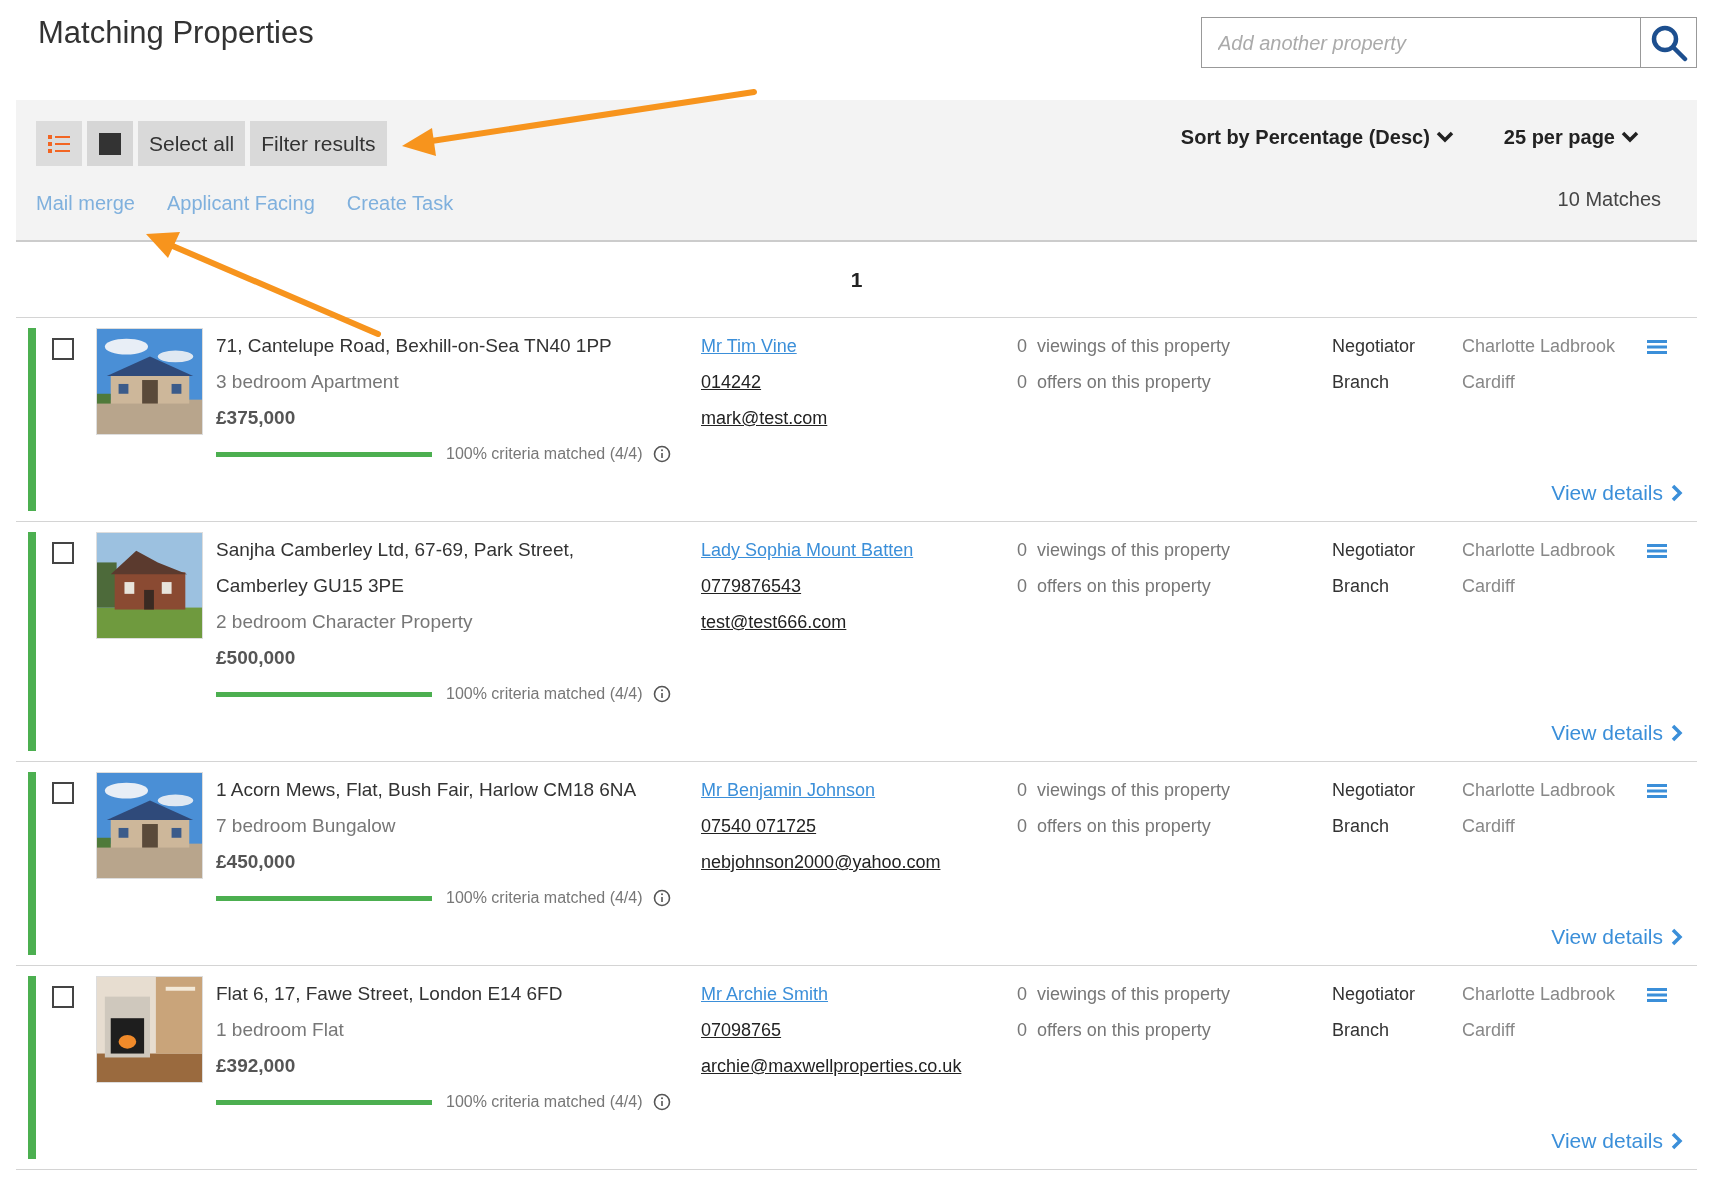 The width and height of the screenshot is (1732, 1180). Describe the element at coordinates (390, 994) in the screenshot. I see `property-address: Flat 6, 17, Fawe Street, London E14 6FD` at that location.